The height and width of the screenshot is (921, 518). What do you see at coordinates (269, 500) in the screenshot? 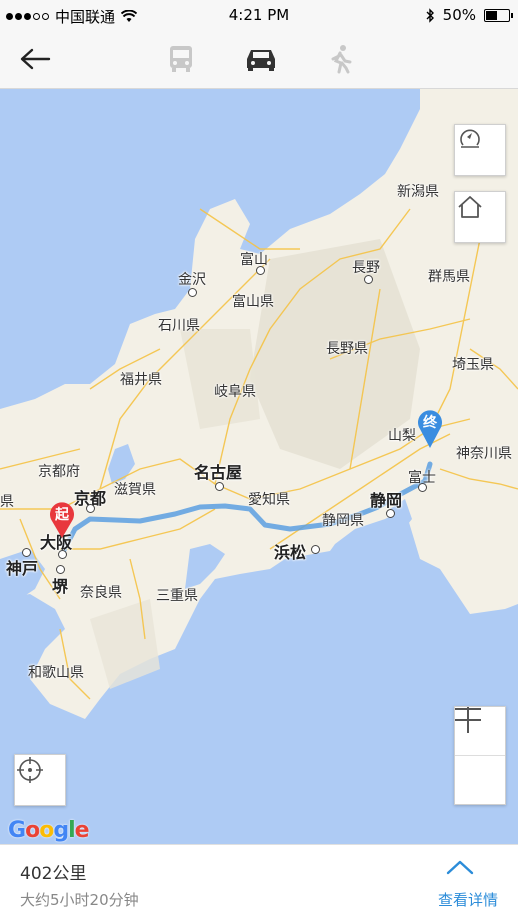
I see `label-aichi: 愛知県` at bounding box center [269, 500].